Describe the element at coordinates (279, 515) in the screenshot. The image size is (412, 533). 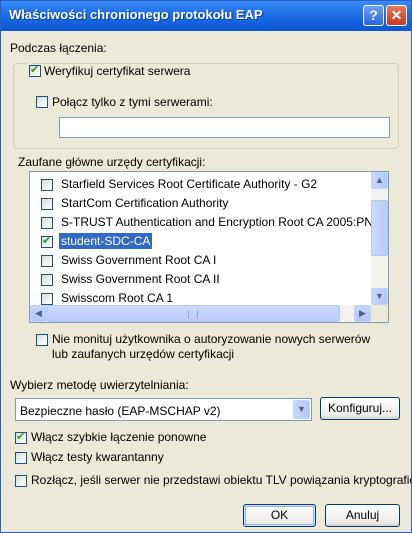
I see `ok-button: OK` at that location.